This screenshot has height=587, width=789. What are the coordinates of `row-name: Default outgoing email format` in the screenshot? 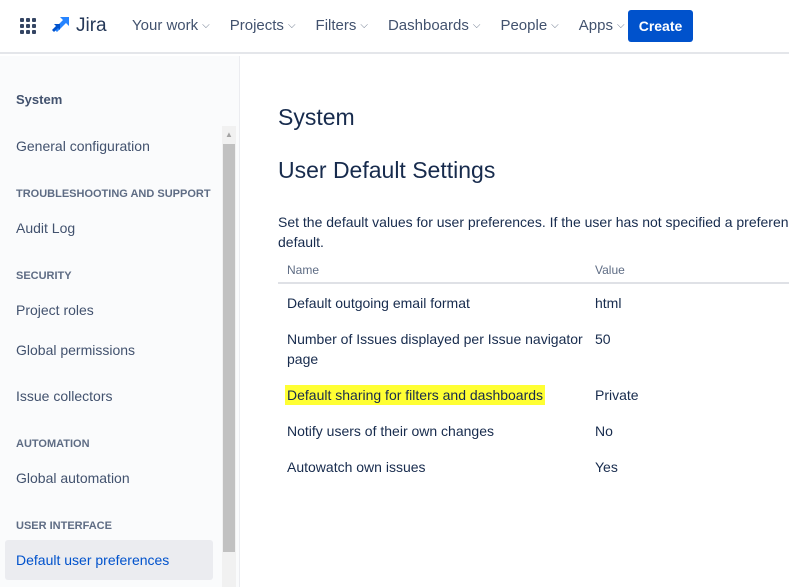 It's located at (378, 303).